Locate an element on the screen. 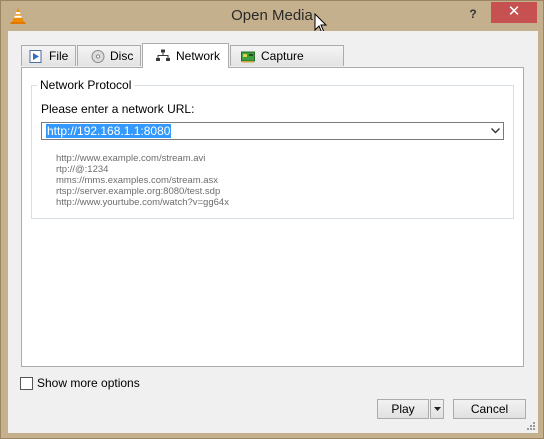 The width and height of the screenshot is (544, 439). example-url: http://www.yourtube.com/watch?v=gg64x is located at coordinates (142, 202).